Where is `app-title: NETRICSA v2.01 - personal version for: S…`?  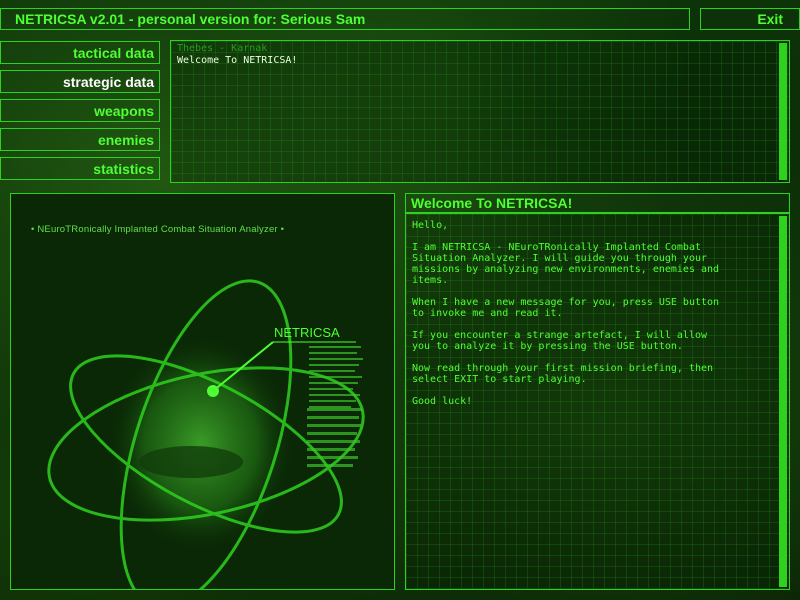 app-title: NETRICSA v2.01 - personal version for: S… is located at coordinates (190, 19).